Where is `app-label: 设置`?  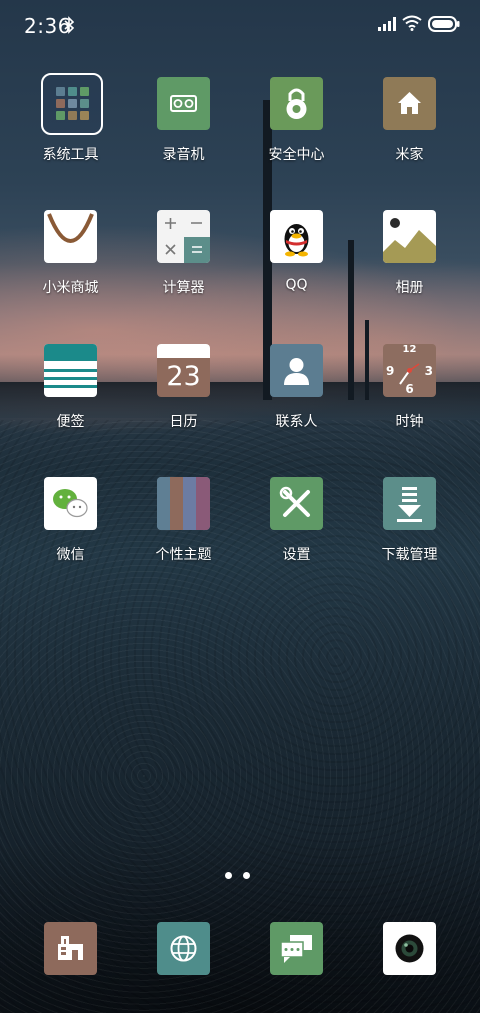
app-label: 设置 is located at coordinates (296, 555).